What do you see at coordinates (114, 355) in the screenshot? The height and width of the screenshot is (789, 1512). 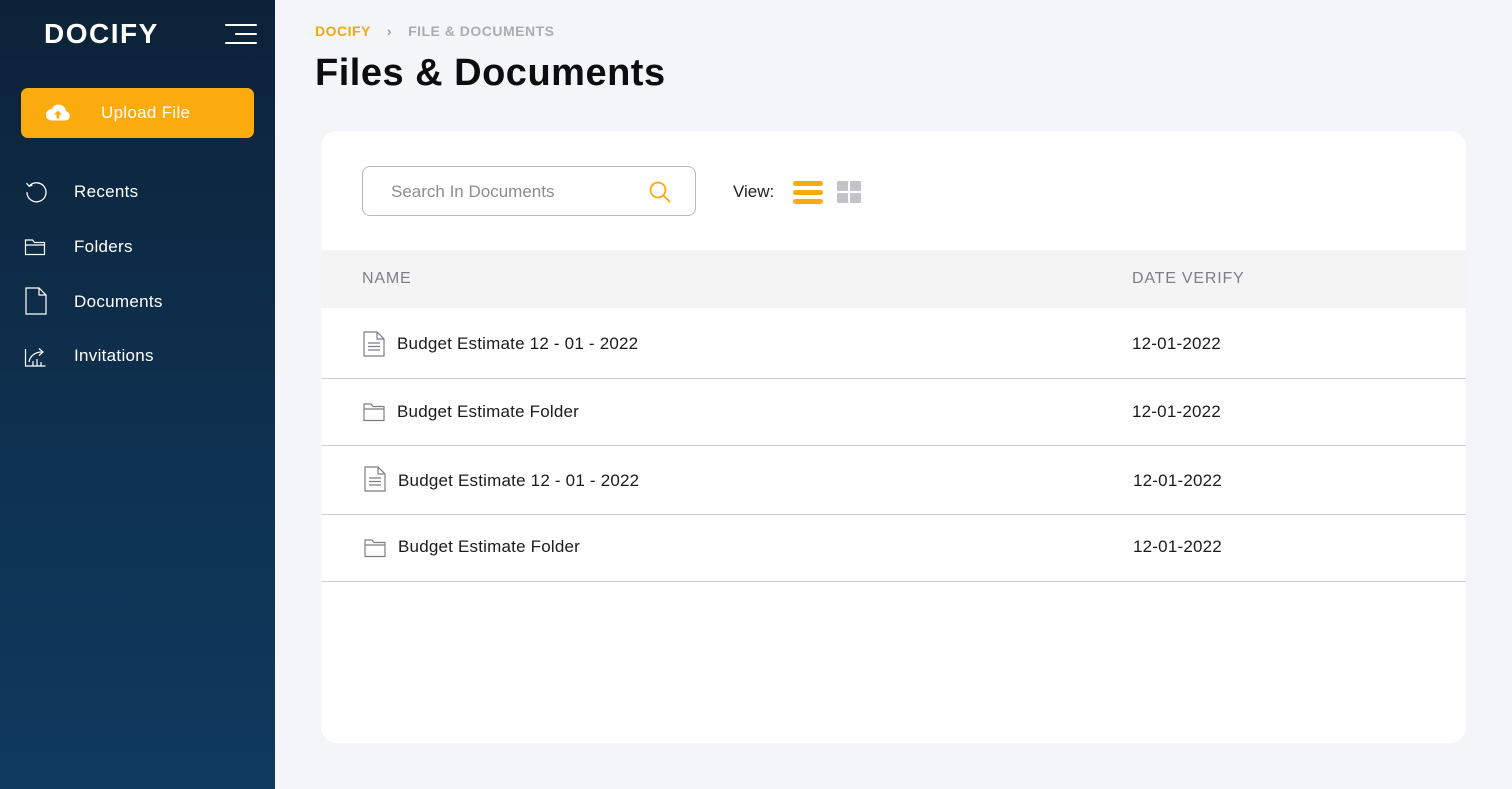 I see `sidebar-item-label: Invitations` at bounding box center [114, 355].